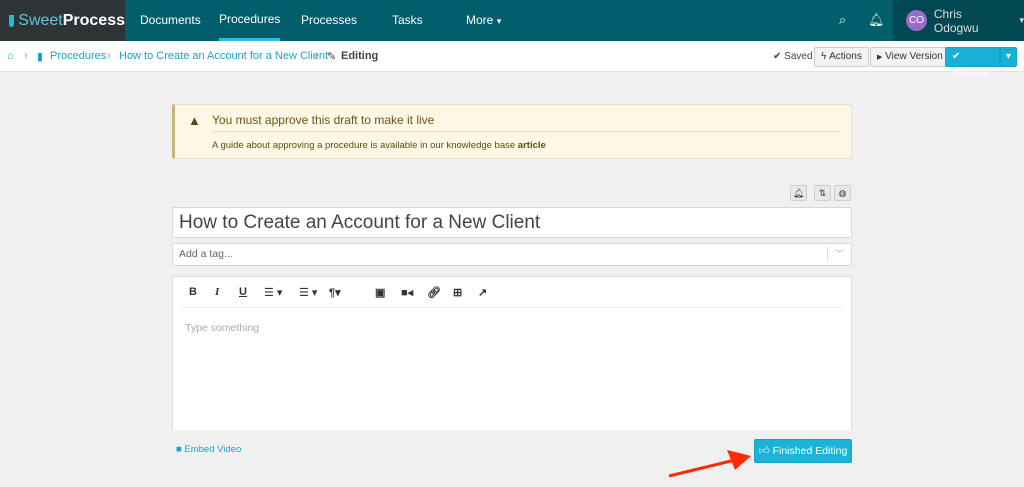 This screenshot has width=1024, height=487. What do you see at coordinates (380, 292) in the screenshot?
I see `image-icon: ▣` at bounding box center [380, 292].